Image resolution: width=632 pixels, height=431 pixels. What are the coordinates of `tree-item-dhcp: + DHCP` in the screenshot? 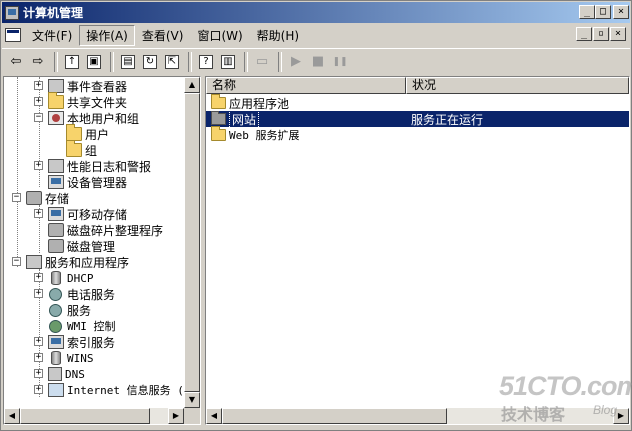 It's located at (62, 278).